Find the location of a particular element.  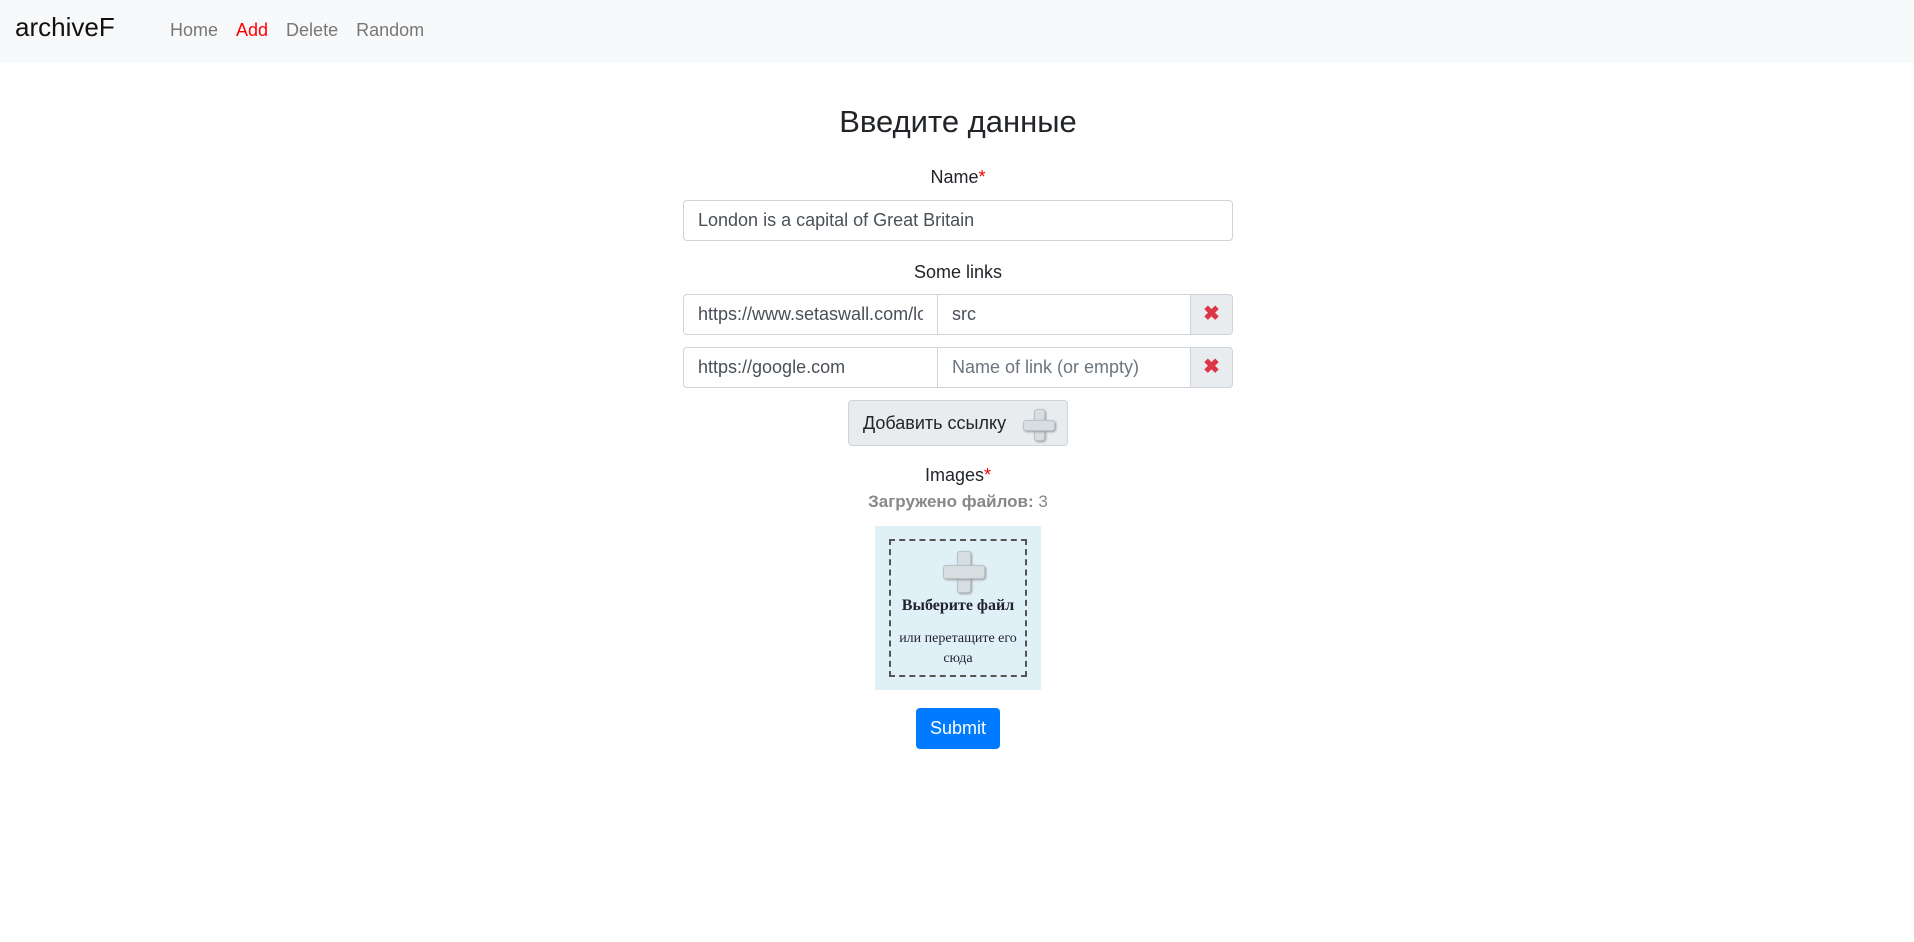

nav-add: Add is located at coordinates (252, 30).